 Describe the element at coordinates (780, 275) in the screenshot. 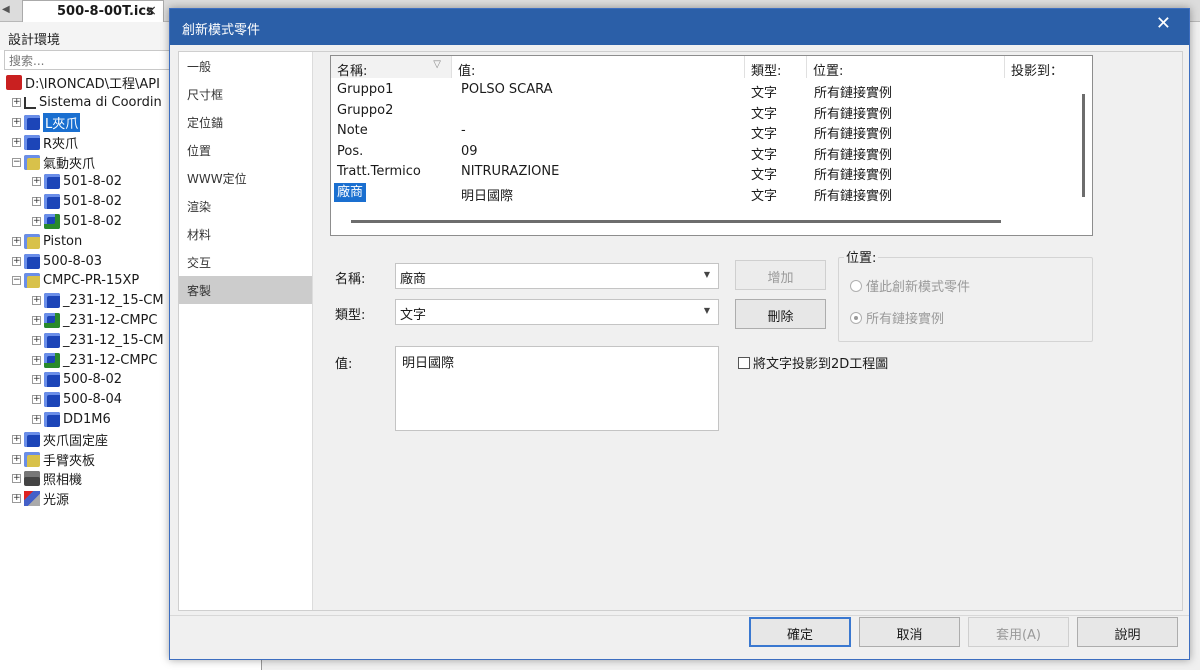

I see `add-button: 增加` at that location.